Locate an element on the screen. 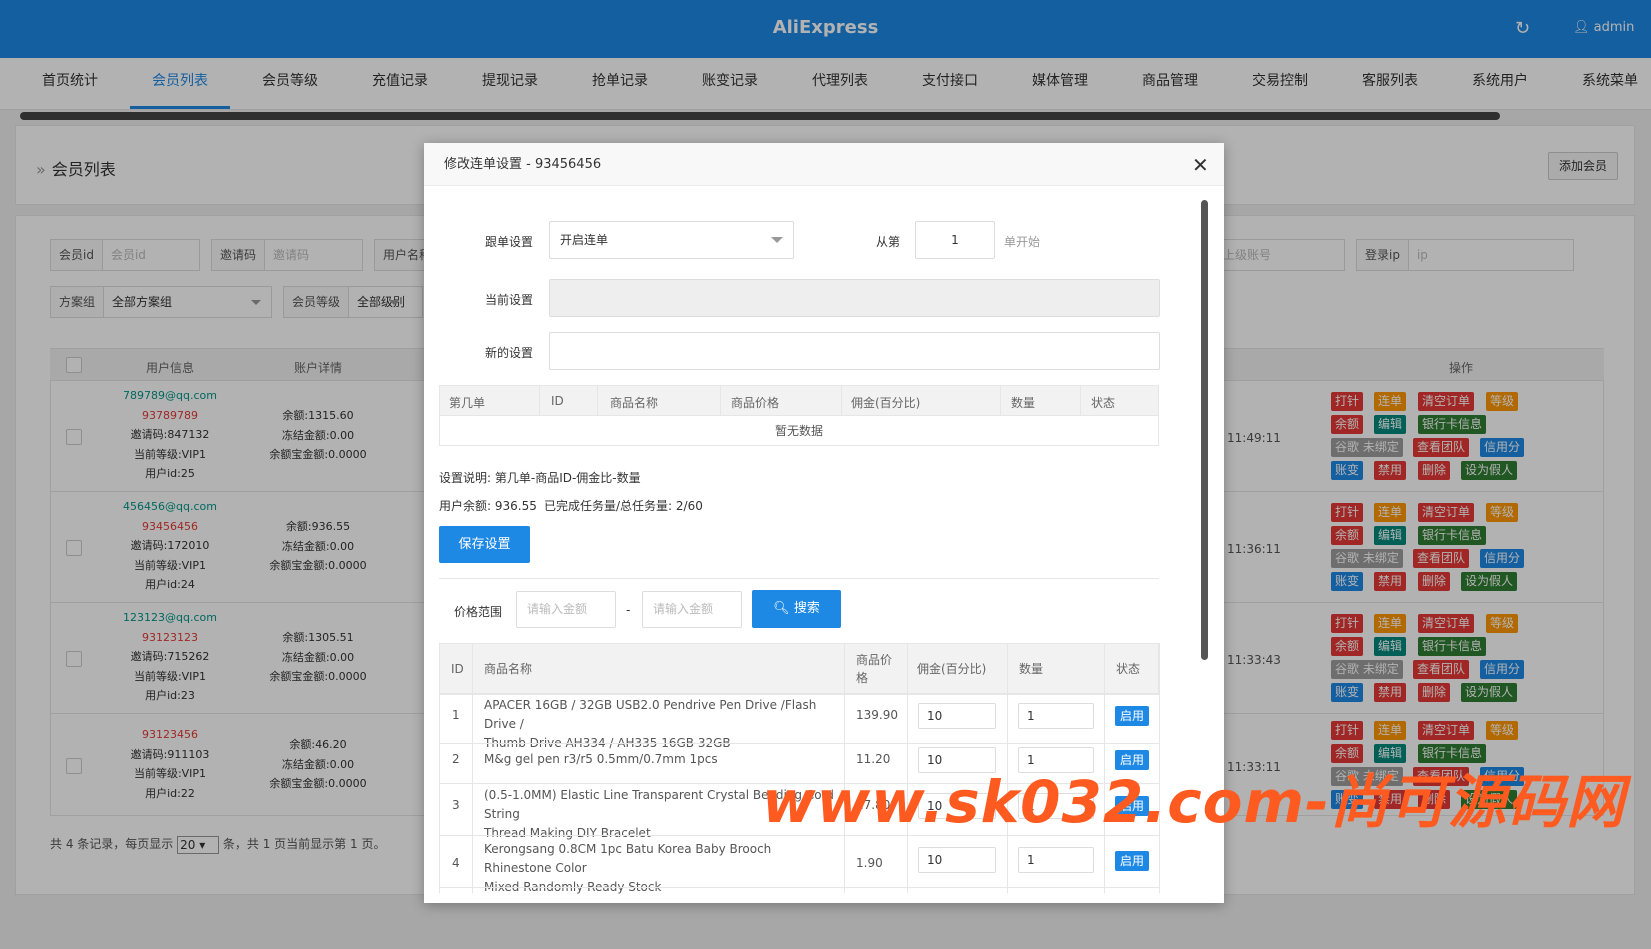  setting-table-empty: 暂无数据 is located at coordinates (799, 431).